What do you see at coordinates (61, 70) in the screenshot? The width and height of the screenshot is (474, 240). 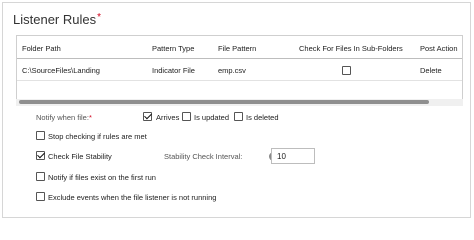 I see `cell-folder-path: C:\SourceFiles\Landing` at bounding box center [61, 70].